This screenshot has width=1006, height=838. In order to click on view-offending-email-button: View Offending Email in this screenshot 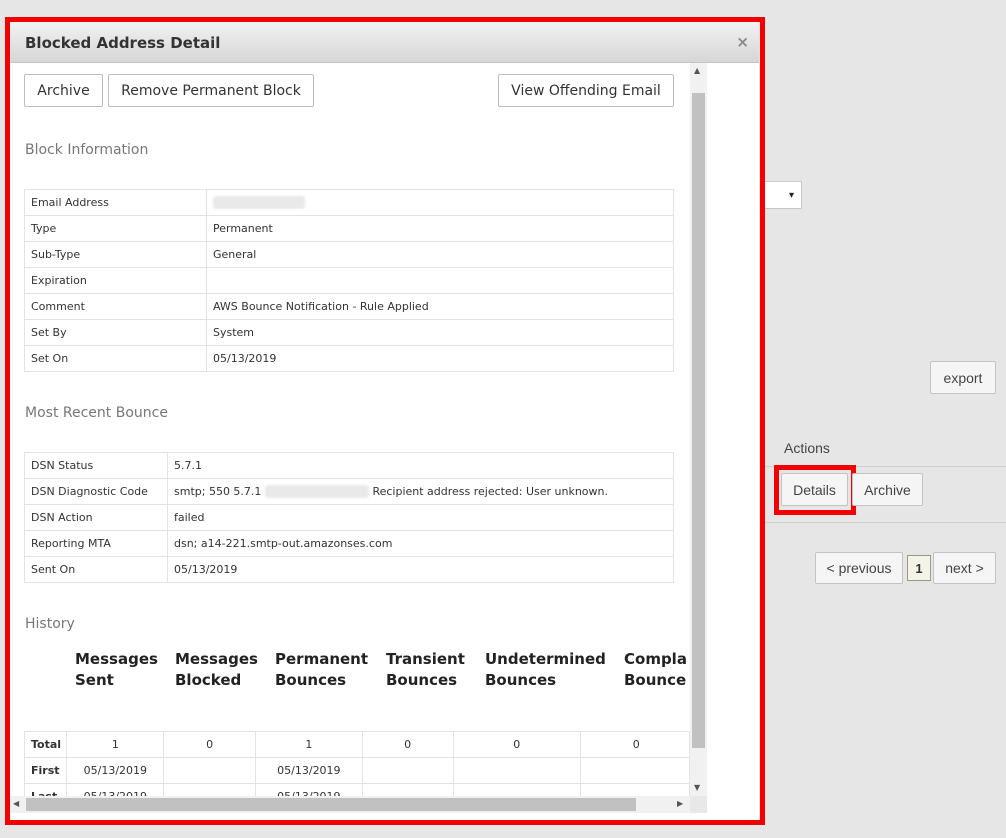, I will do `click(586, 90)`.